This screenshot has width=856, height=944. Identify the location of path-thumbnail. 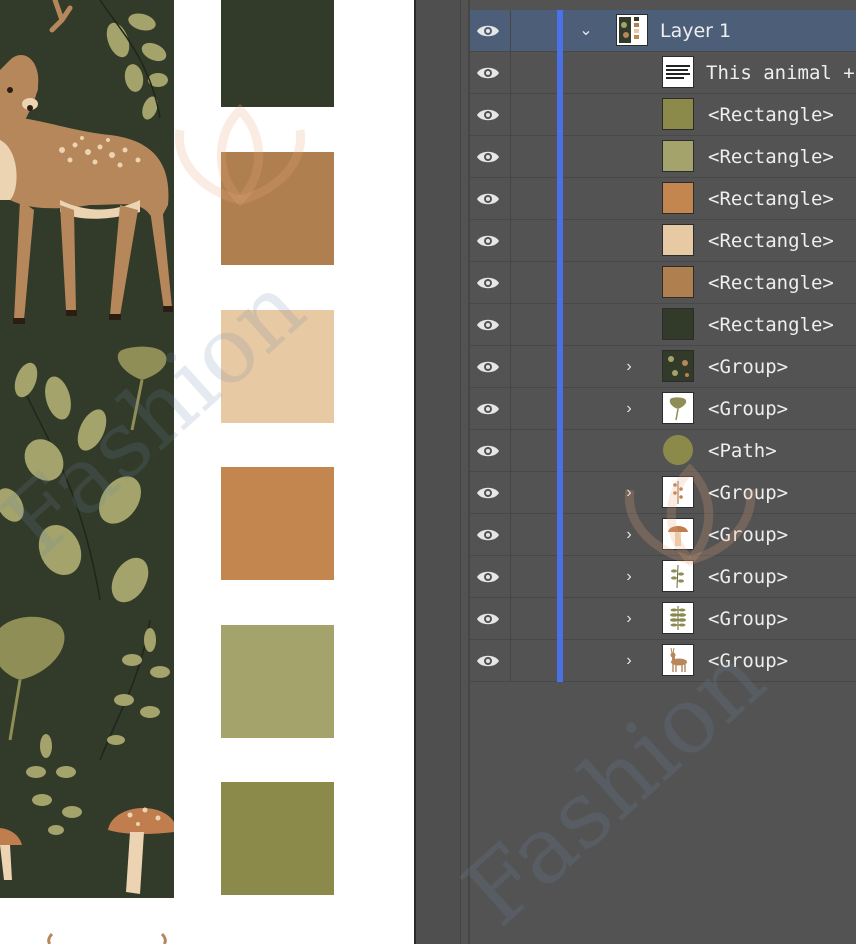
(678, 450).